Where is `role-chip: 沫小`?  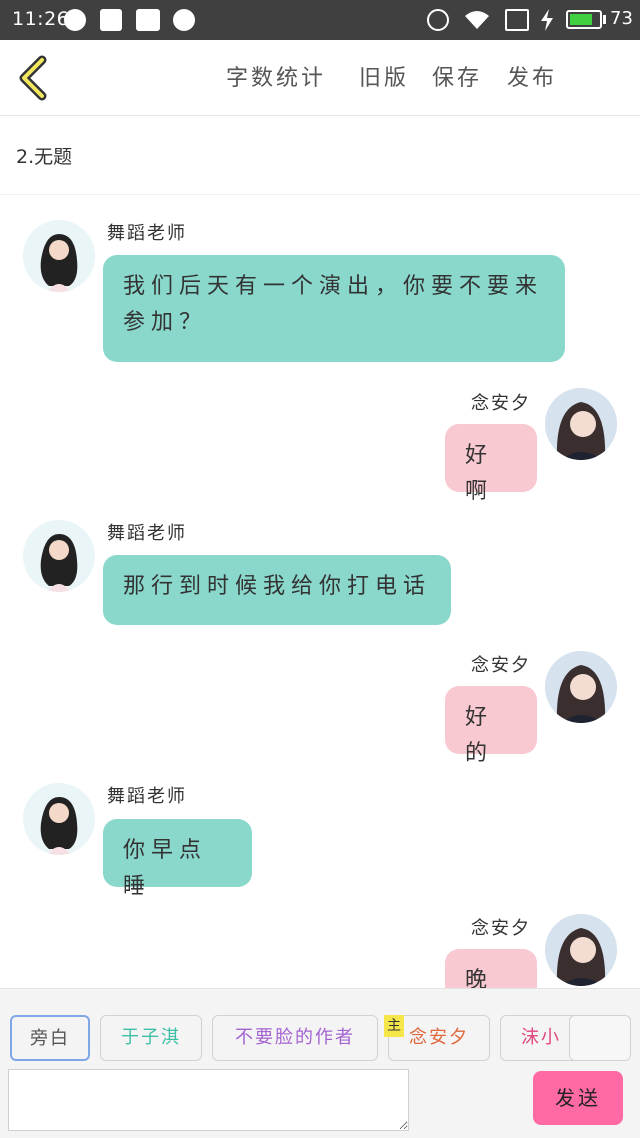 role-chip: 沫小 is located at coordinates (540, 1038).